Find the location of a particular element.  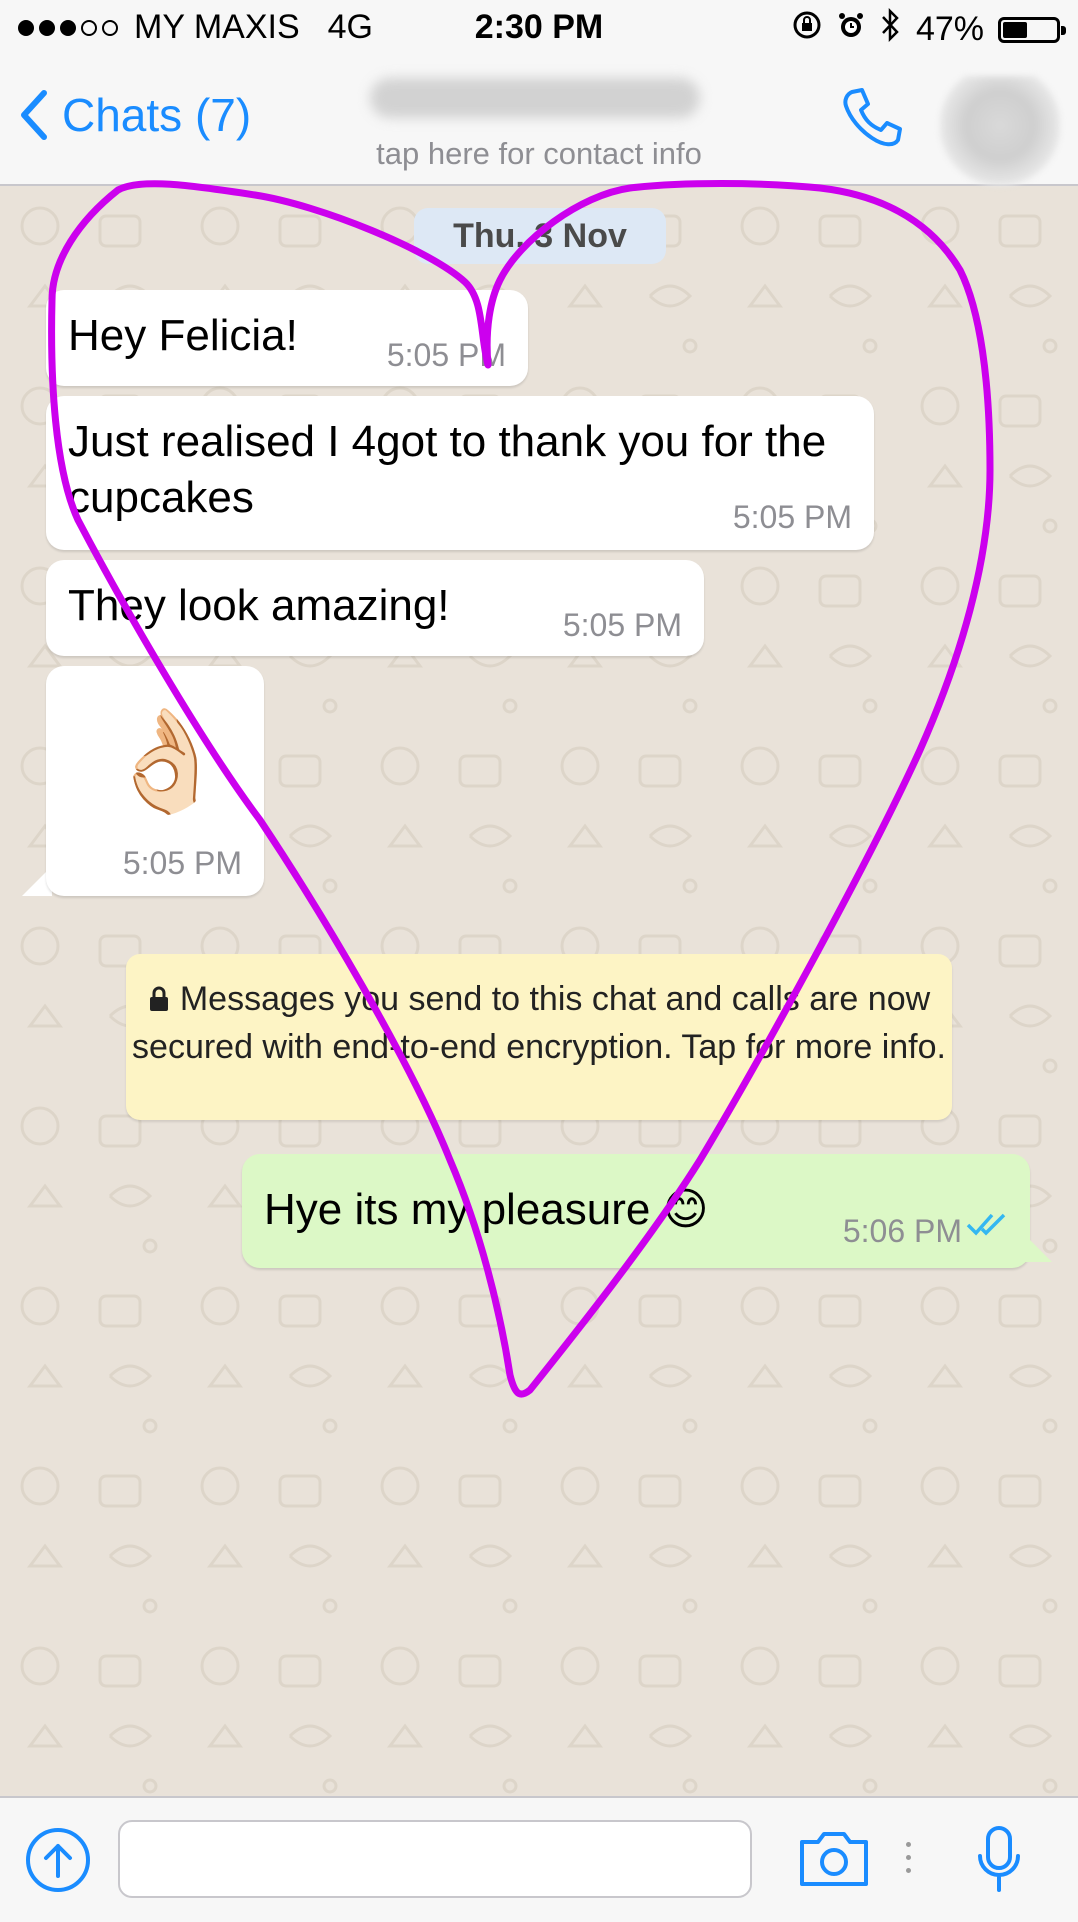

incoming-message: 👌🏻 5:05 PM is located at coordinates (155, 781).